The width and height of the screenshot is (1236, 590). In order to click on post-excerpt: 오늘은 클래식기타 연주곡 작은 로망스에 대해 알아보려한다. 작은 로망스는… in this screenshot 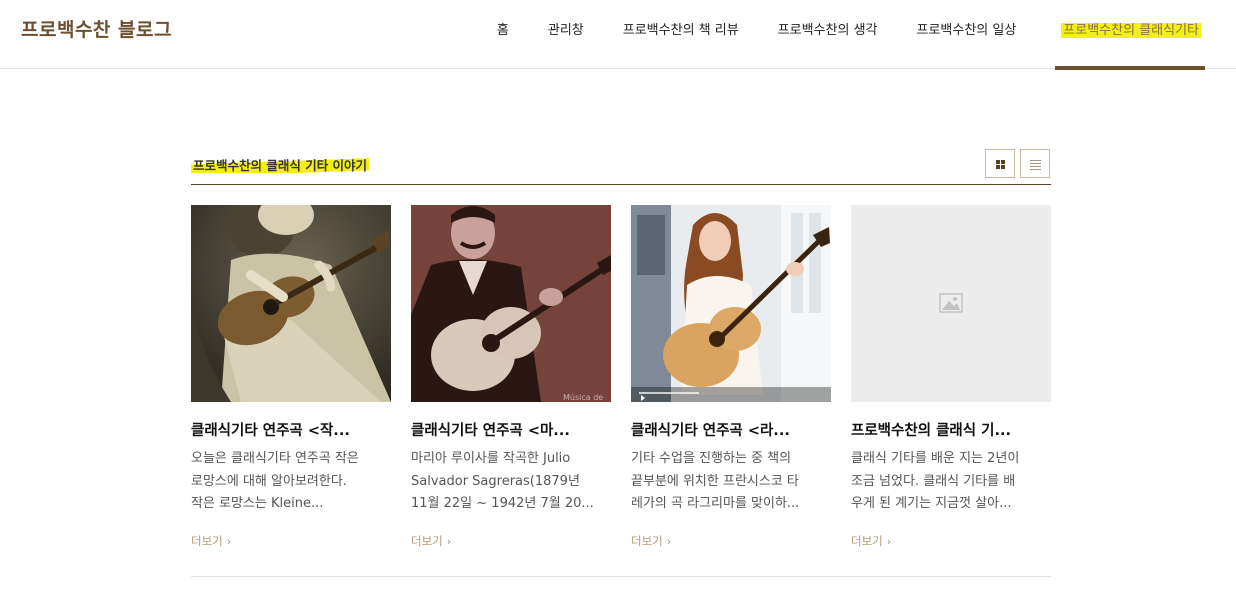, I will do `click(291, 482)`.